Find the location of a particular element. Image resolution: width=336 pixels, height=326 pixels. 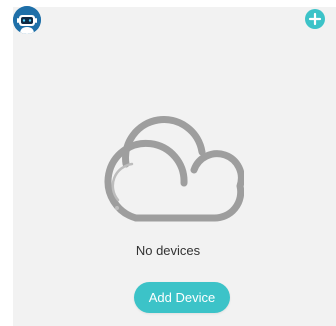

empty-state-text: No devices is located at coordinates (168, 250).